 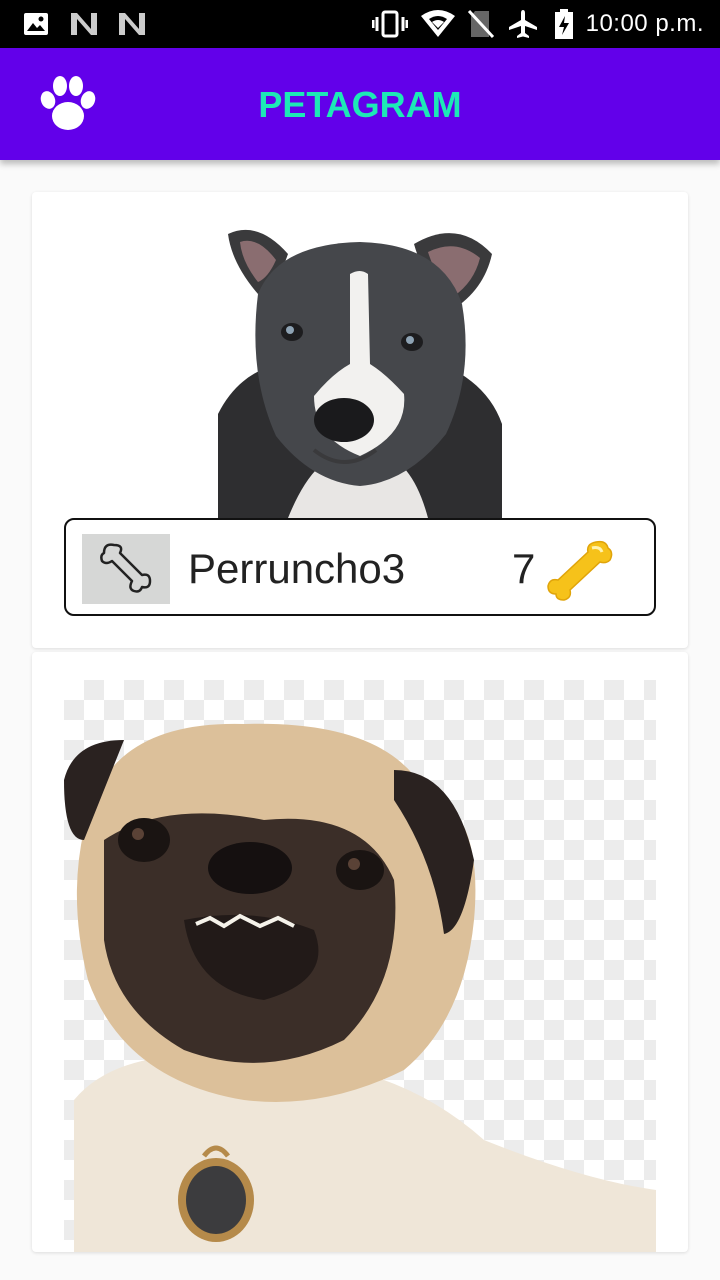 What do you see at coordinates (481, 24) in the screenshot?
I see `no-sim-icon` at bounding box center [481, 24].